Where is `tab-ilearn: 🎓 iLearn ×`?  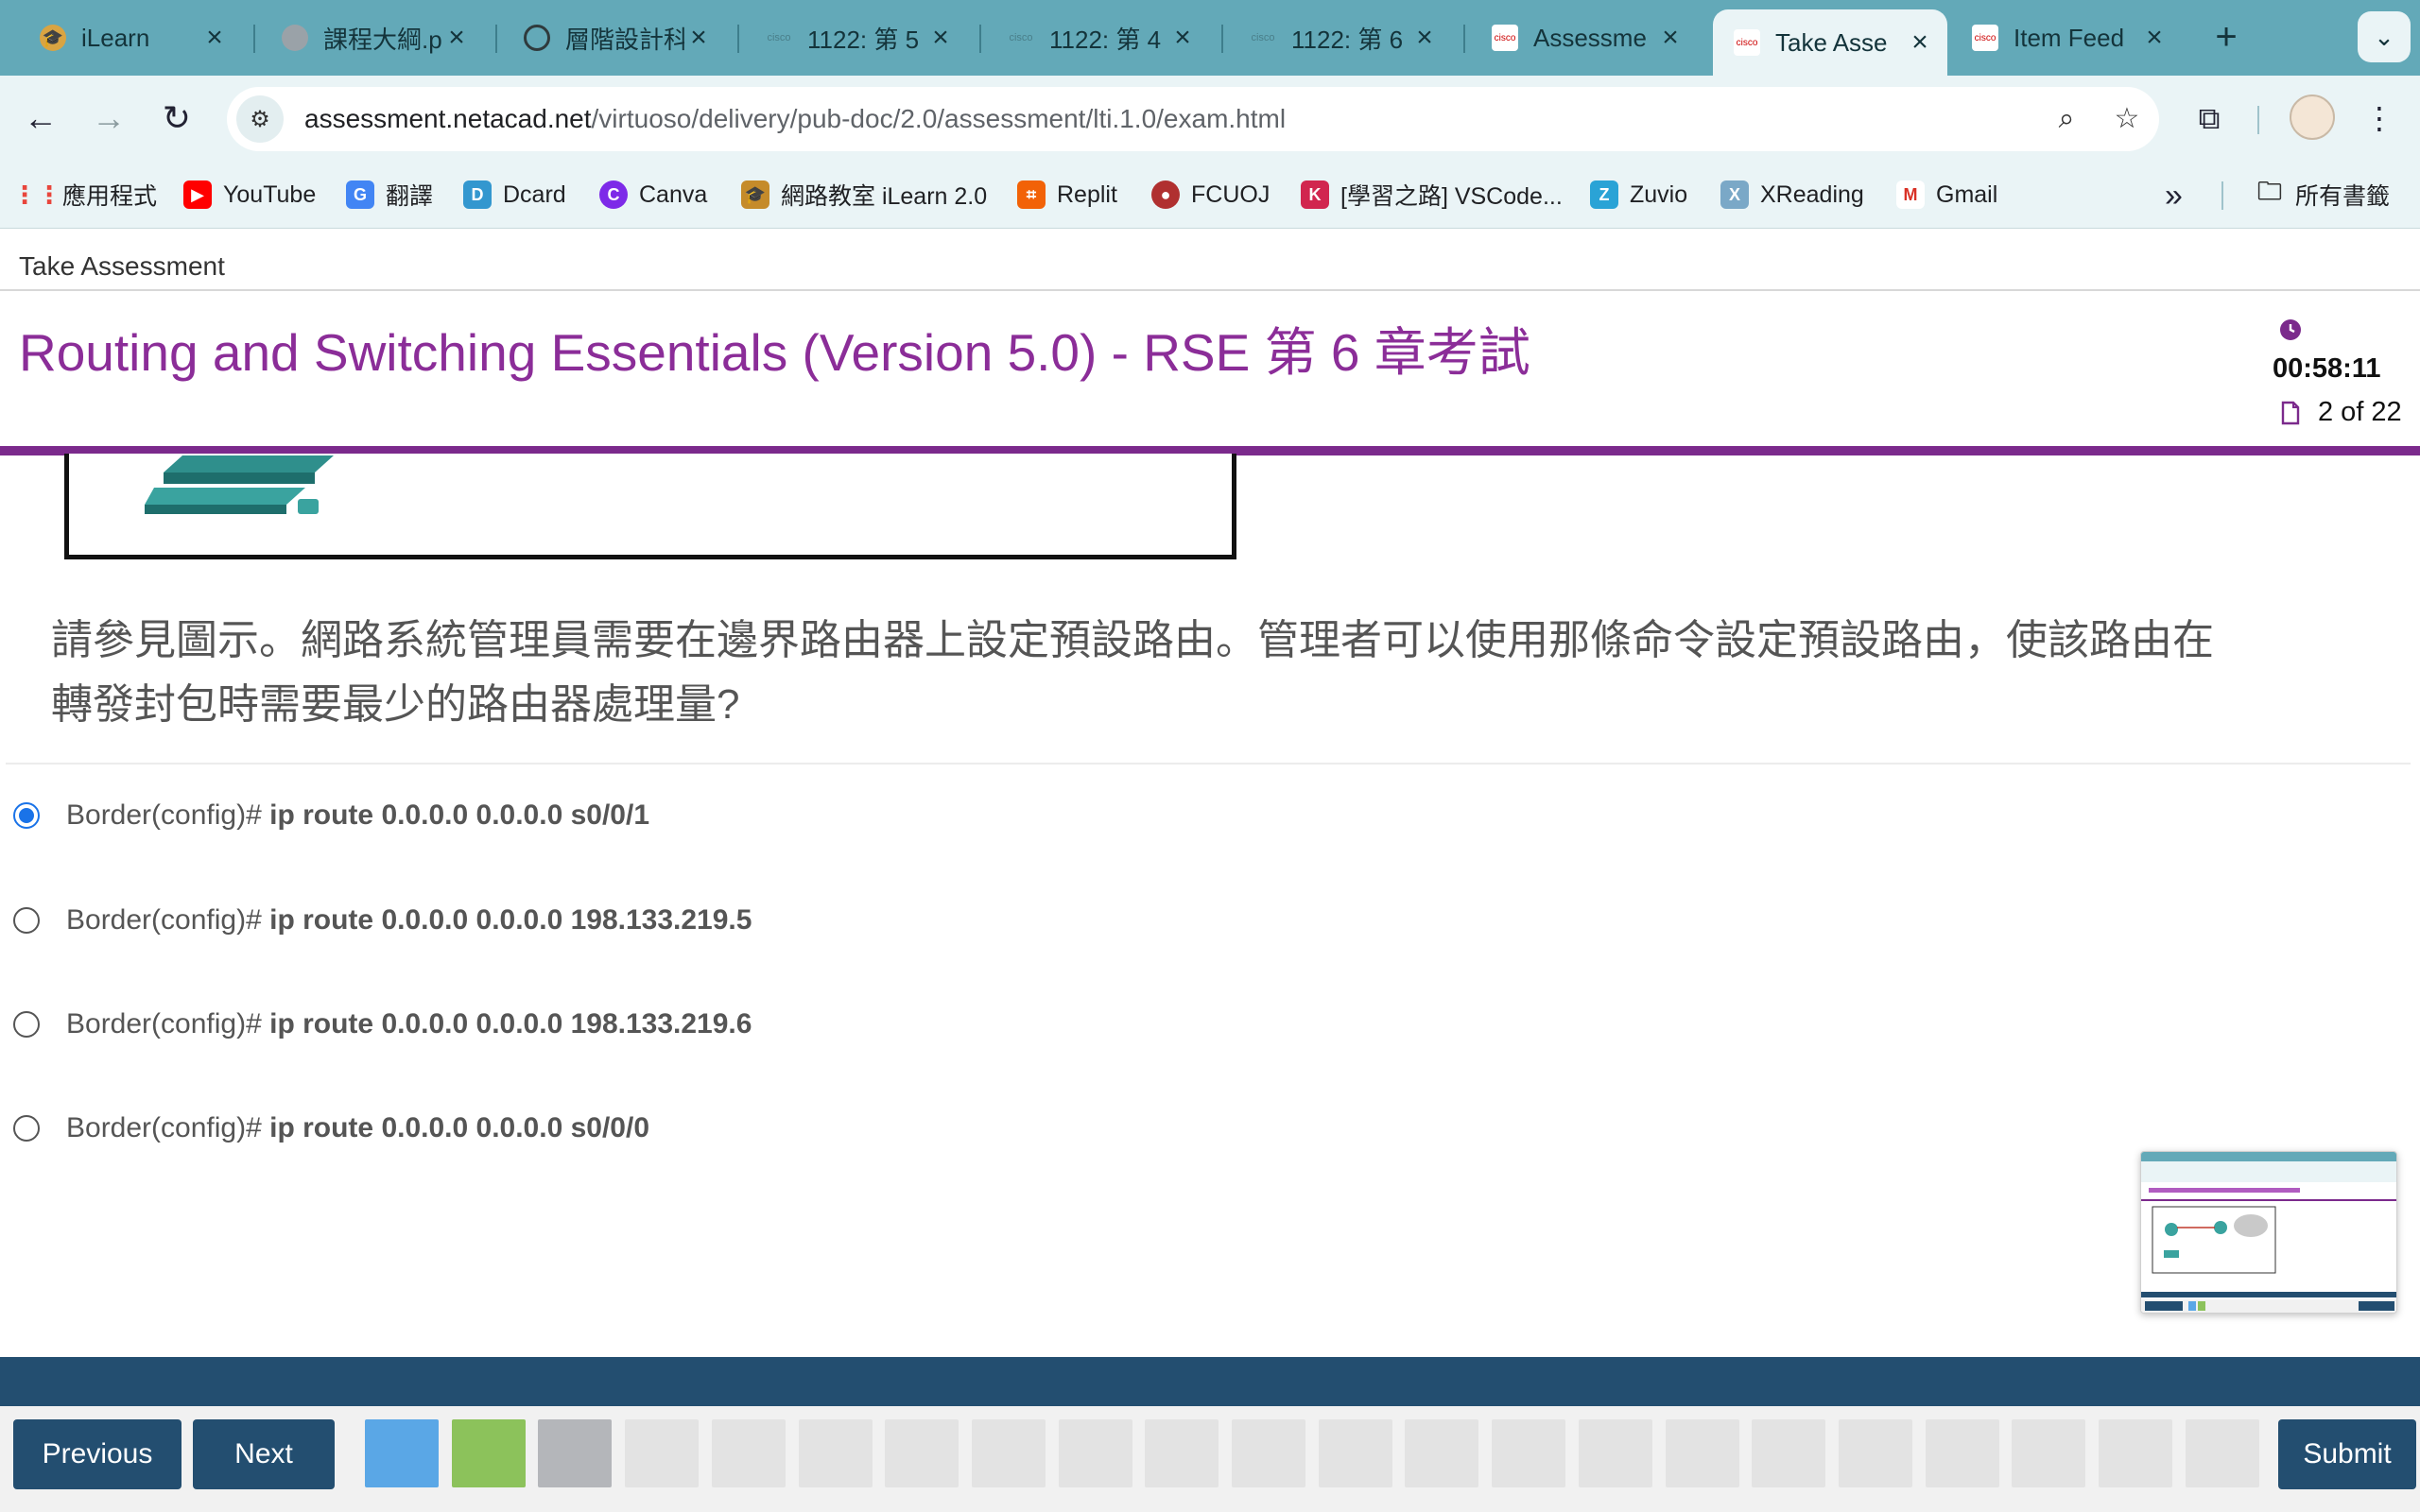 tab-ilearn: 🎓 iLearn × is located at coordinates (130, 37).